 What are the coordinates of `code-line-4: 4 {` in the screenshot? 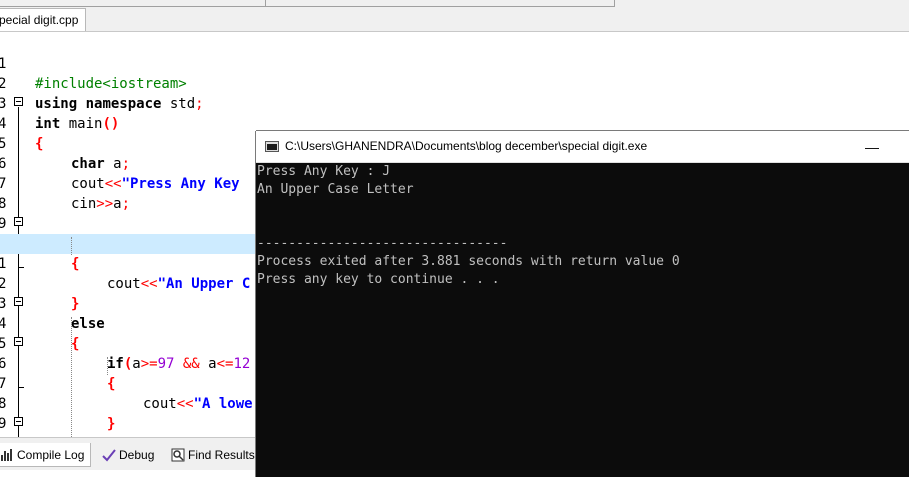 It's located at (454, 123).